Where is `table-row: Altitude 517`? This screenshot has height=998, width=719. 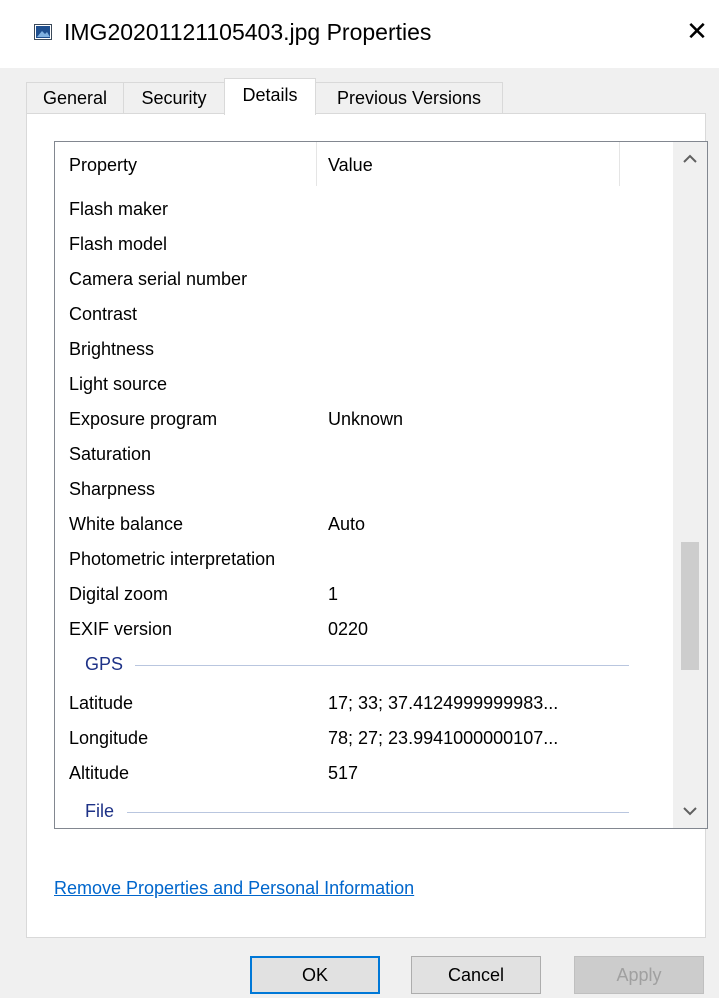
table-row: Altitude 517 is located at coordinates (350, 773).